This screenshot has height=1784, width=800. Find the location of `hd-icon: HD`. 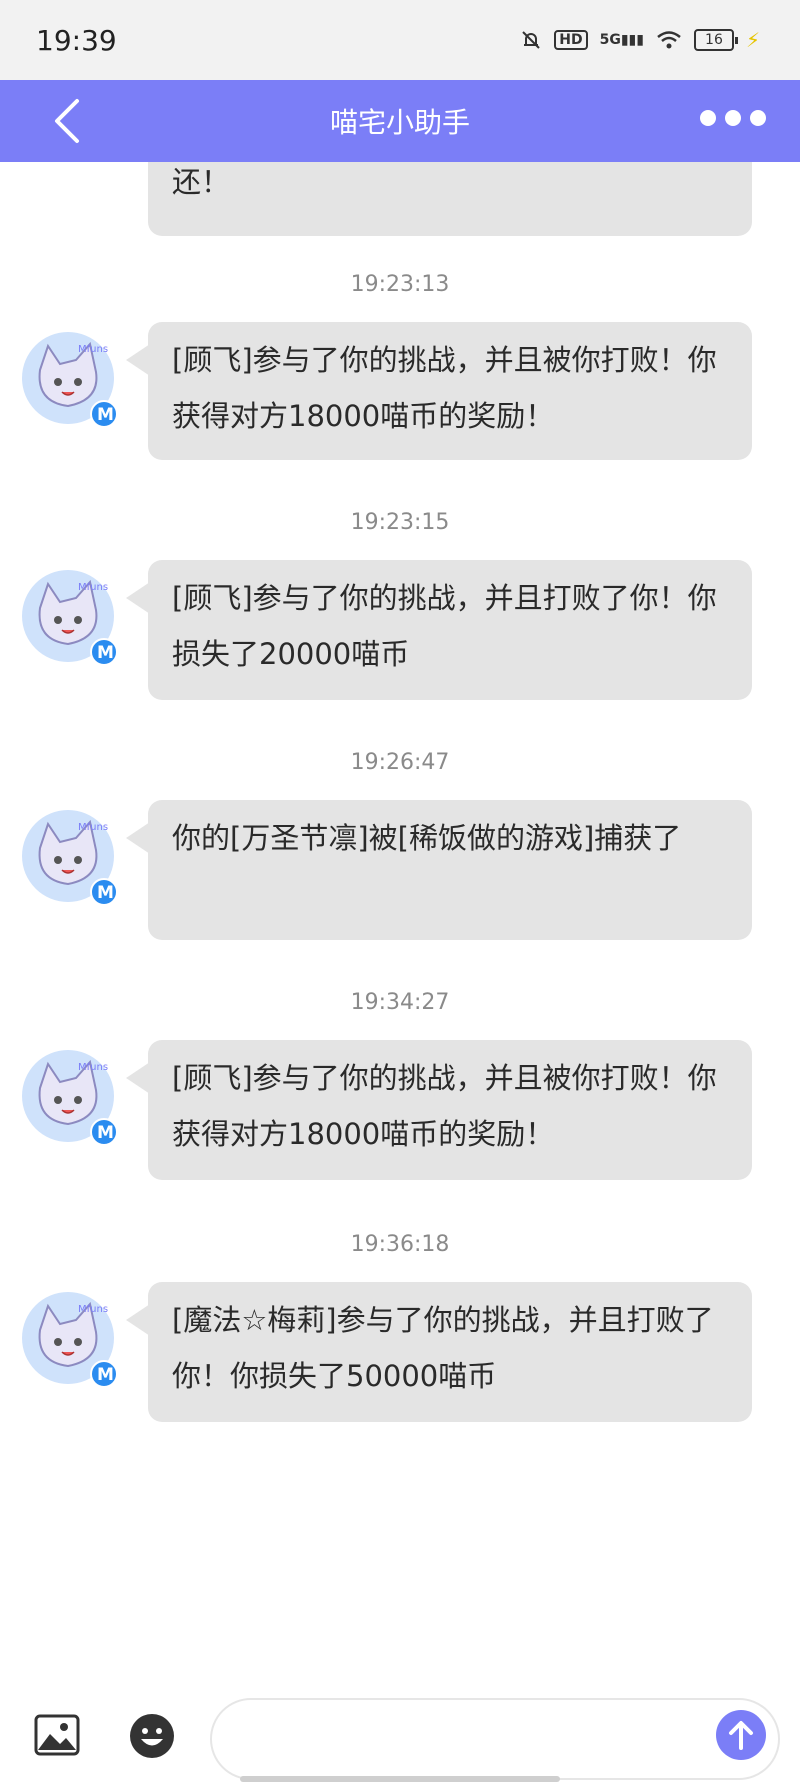

hd-icon: HD is located at coordinates (571, 40).